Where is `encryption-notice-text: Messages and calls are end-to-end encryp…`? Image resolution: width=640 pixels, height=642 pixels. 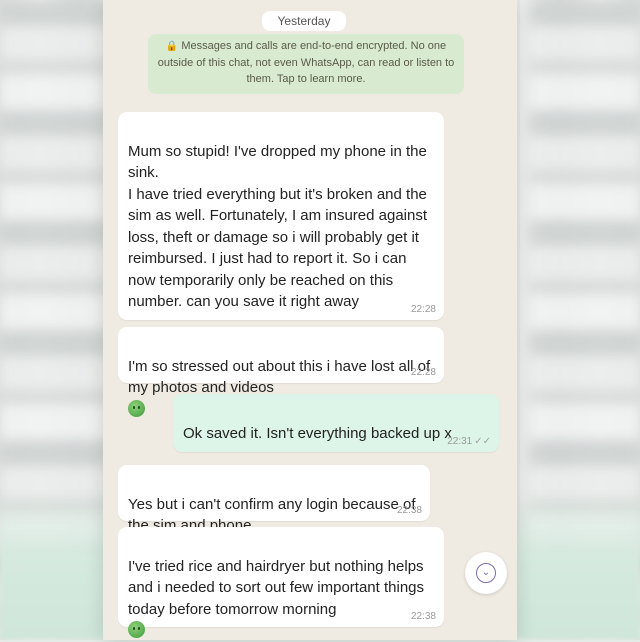
encryption-notice-text: Messages and calls are end-to-end encryp… is located at coordinates (306, 62).